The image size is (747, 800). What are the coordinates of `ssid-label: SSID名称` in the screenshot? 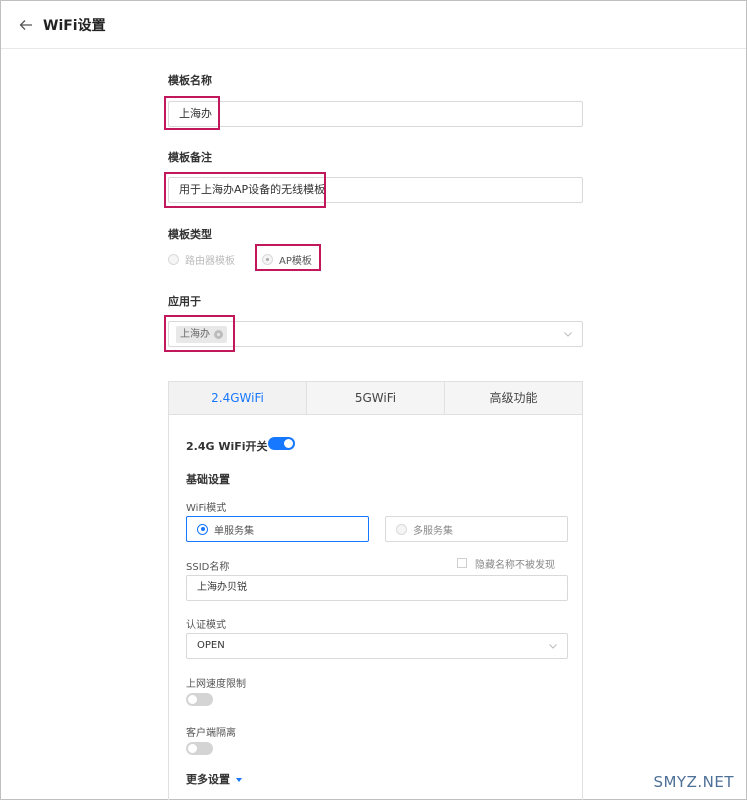 It's located at (208, 567).